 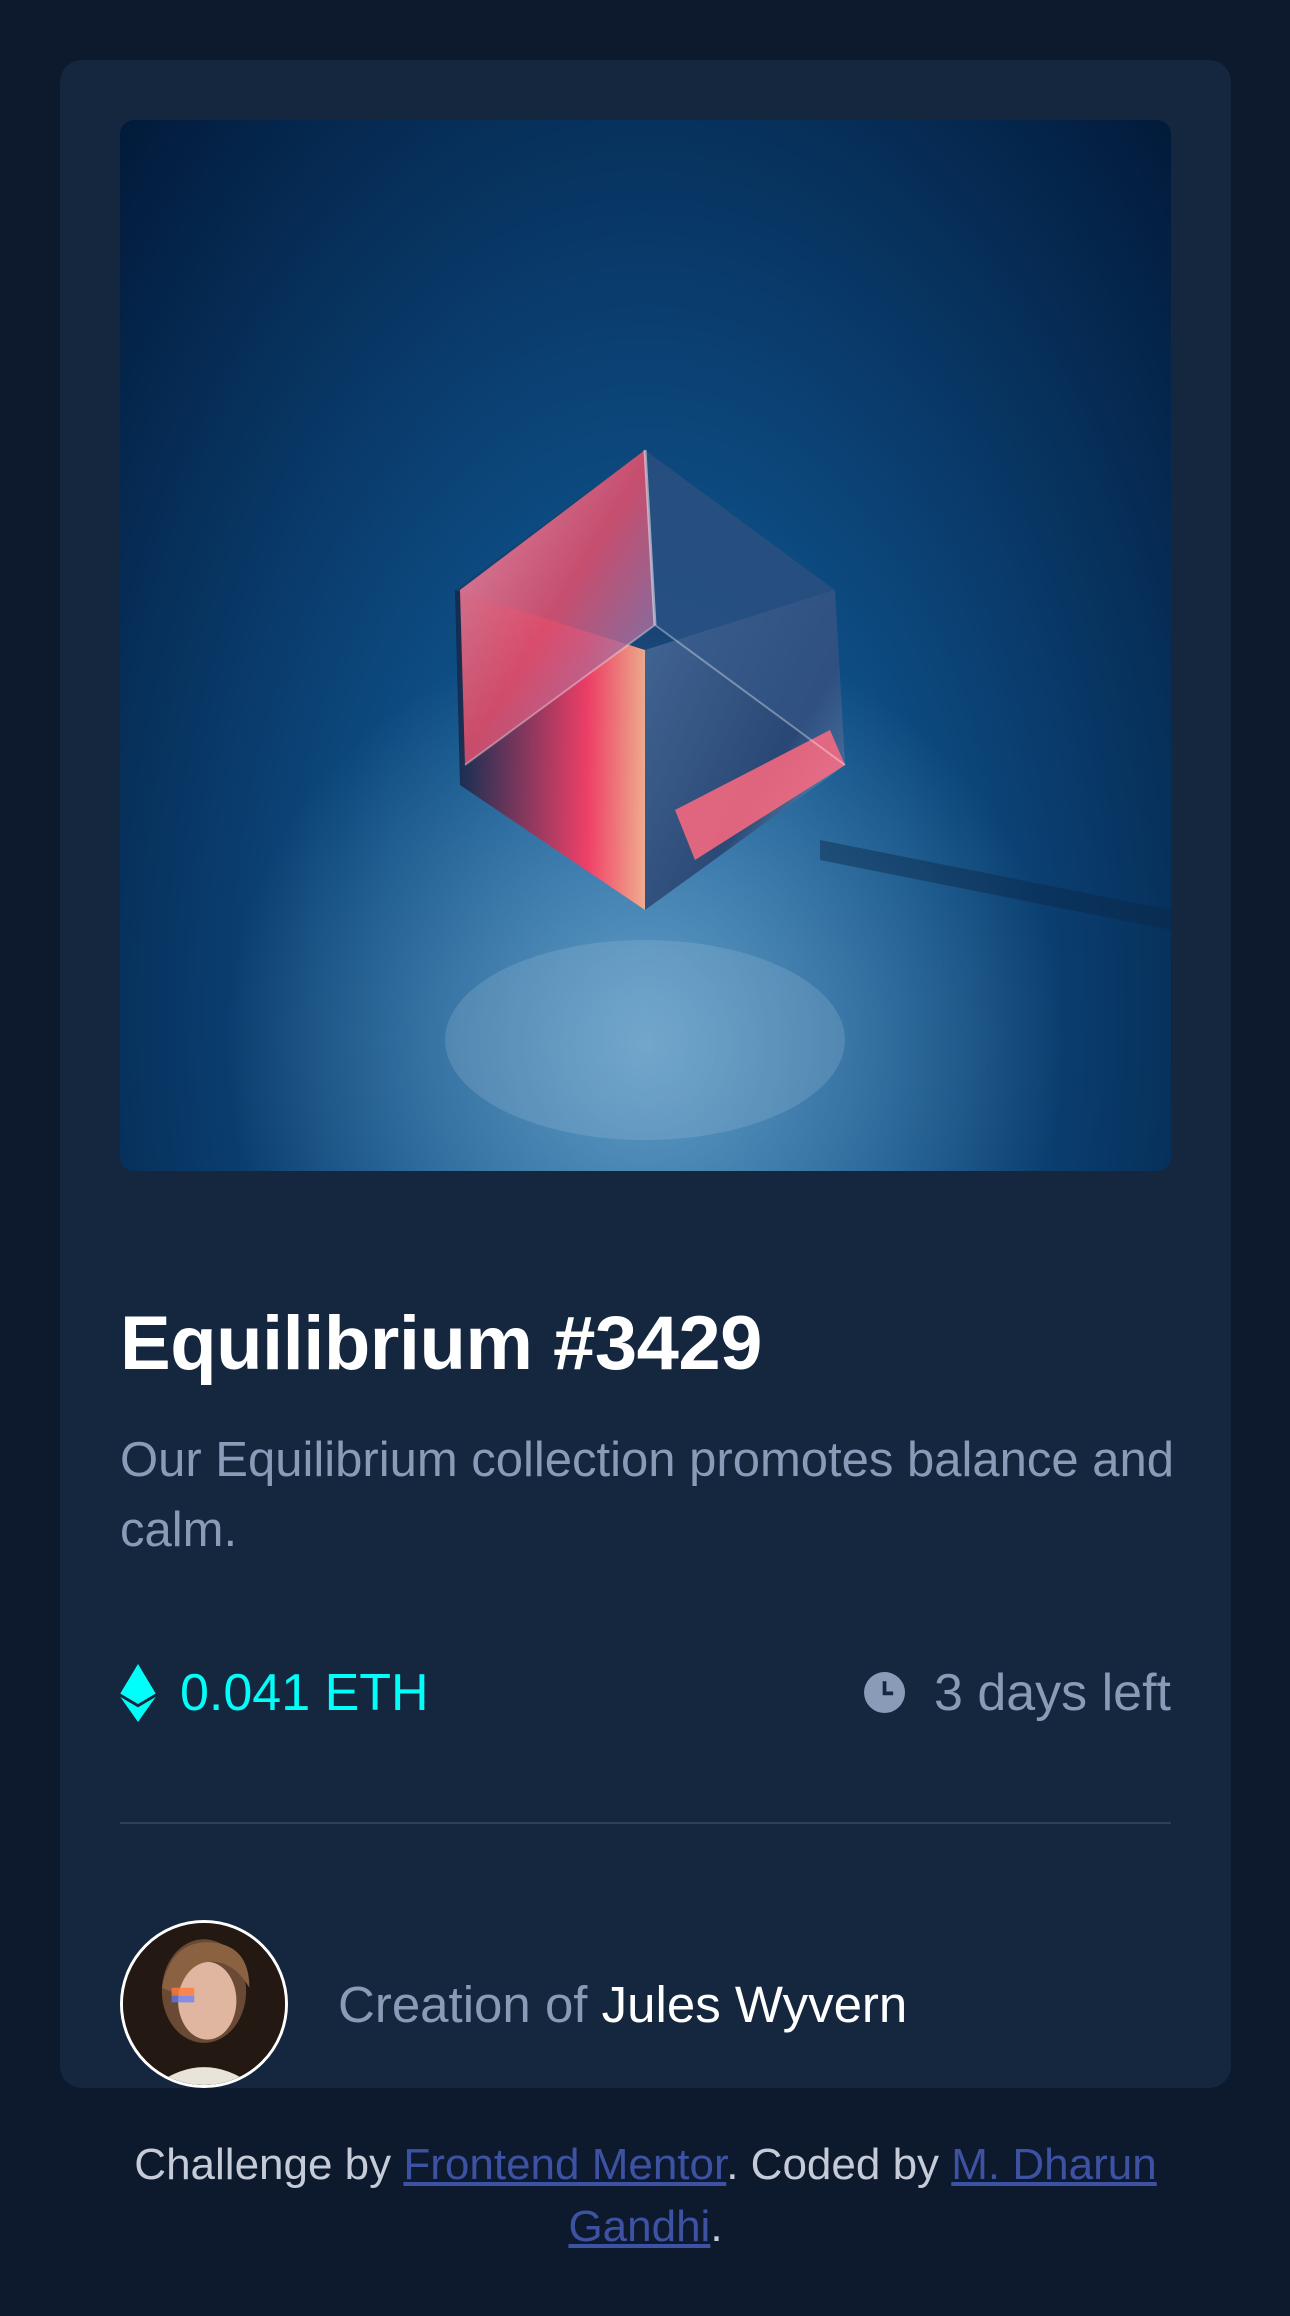 What do you see at coordinates (645, 1823) in the screenshot?
I see `divider` at bounding box center [645, 1823].